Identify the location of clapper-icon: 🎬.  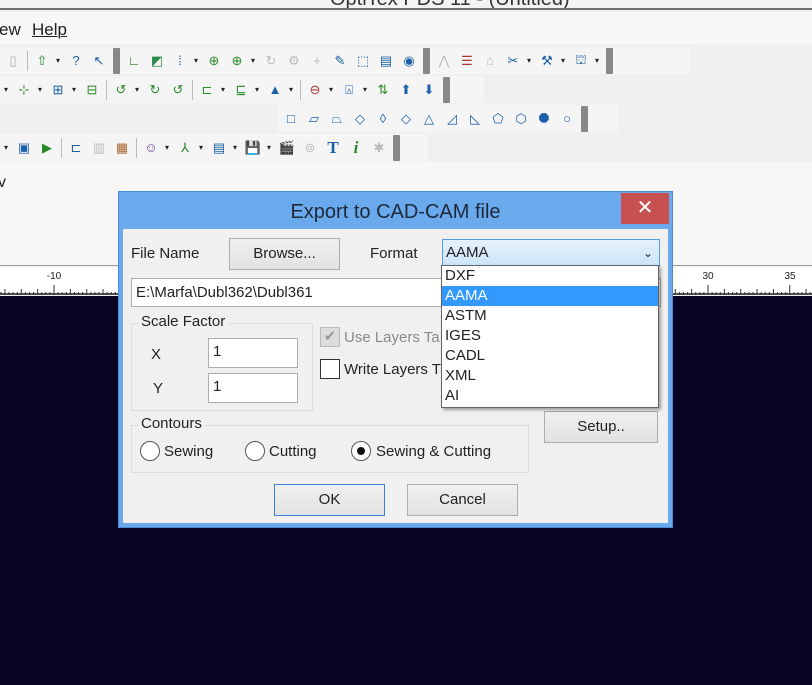
(287, 148).